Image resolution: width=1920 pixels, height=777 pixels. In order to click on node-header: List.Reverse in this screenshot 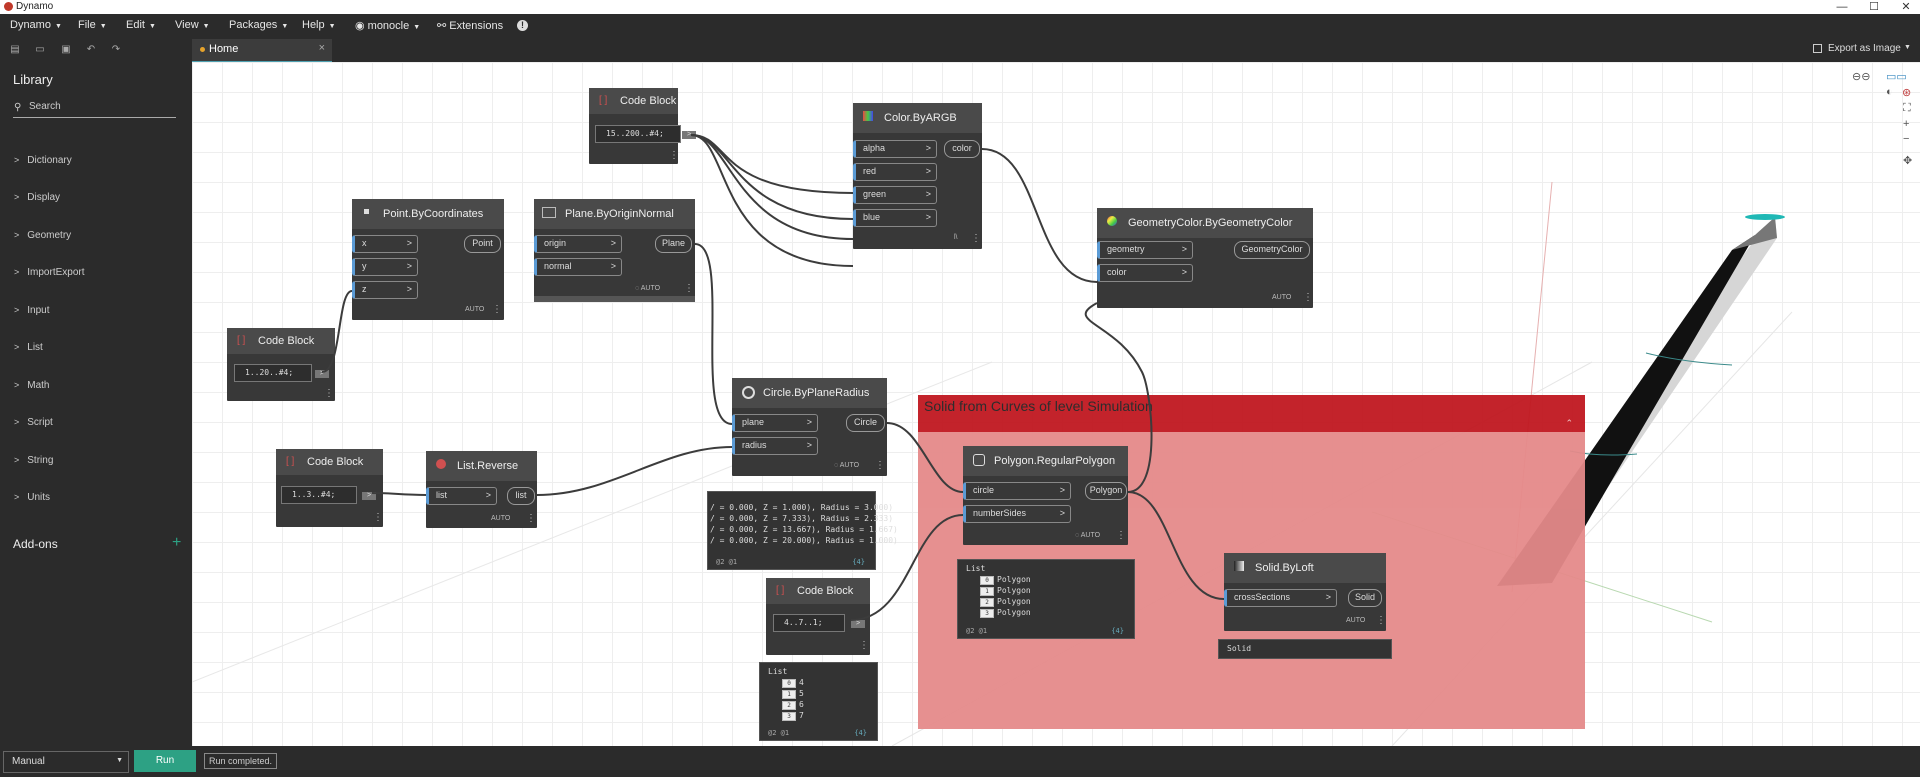, I will do `click(481, 466)`.